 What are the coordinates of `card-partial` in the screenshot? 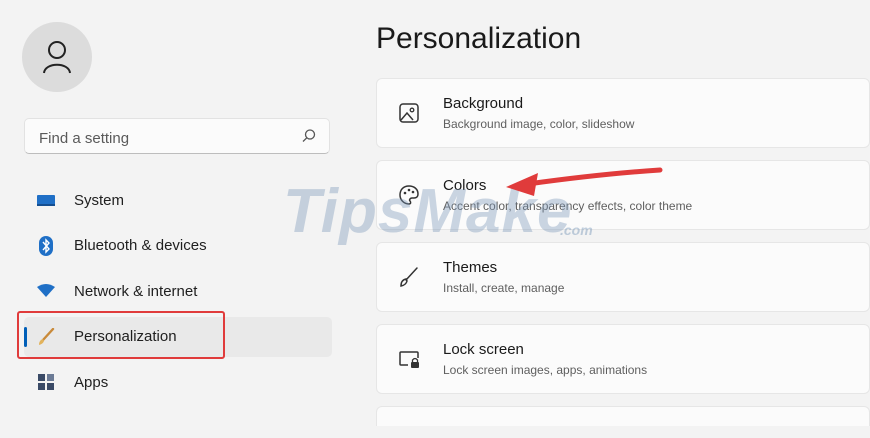 It's located at (623, 416).